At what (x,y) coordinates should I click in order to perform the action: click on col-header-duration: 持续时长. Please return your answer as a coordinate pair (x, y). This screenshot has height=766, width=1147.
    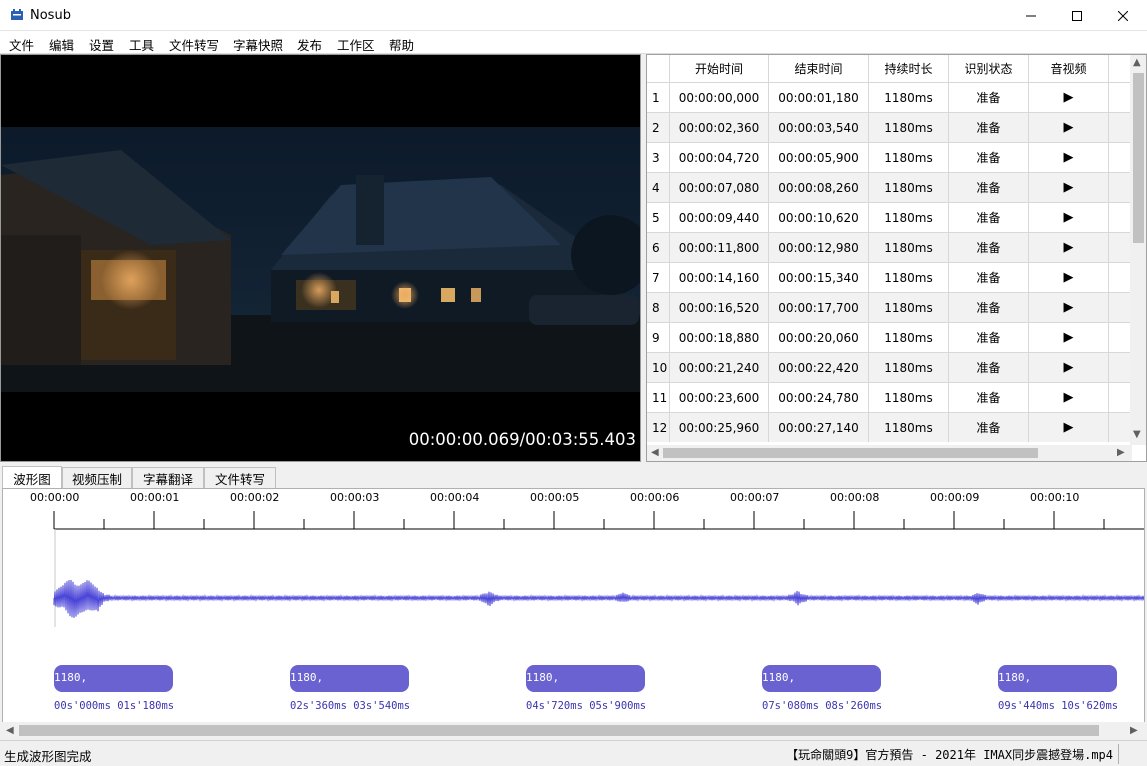
    Looking at the image, I should click on (909, 68).